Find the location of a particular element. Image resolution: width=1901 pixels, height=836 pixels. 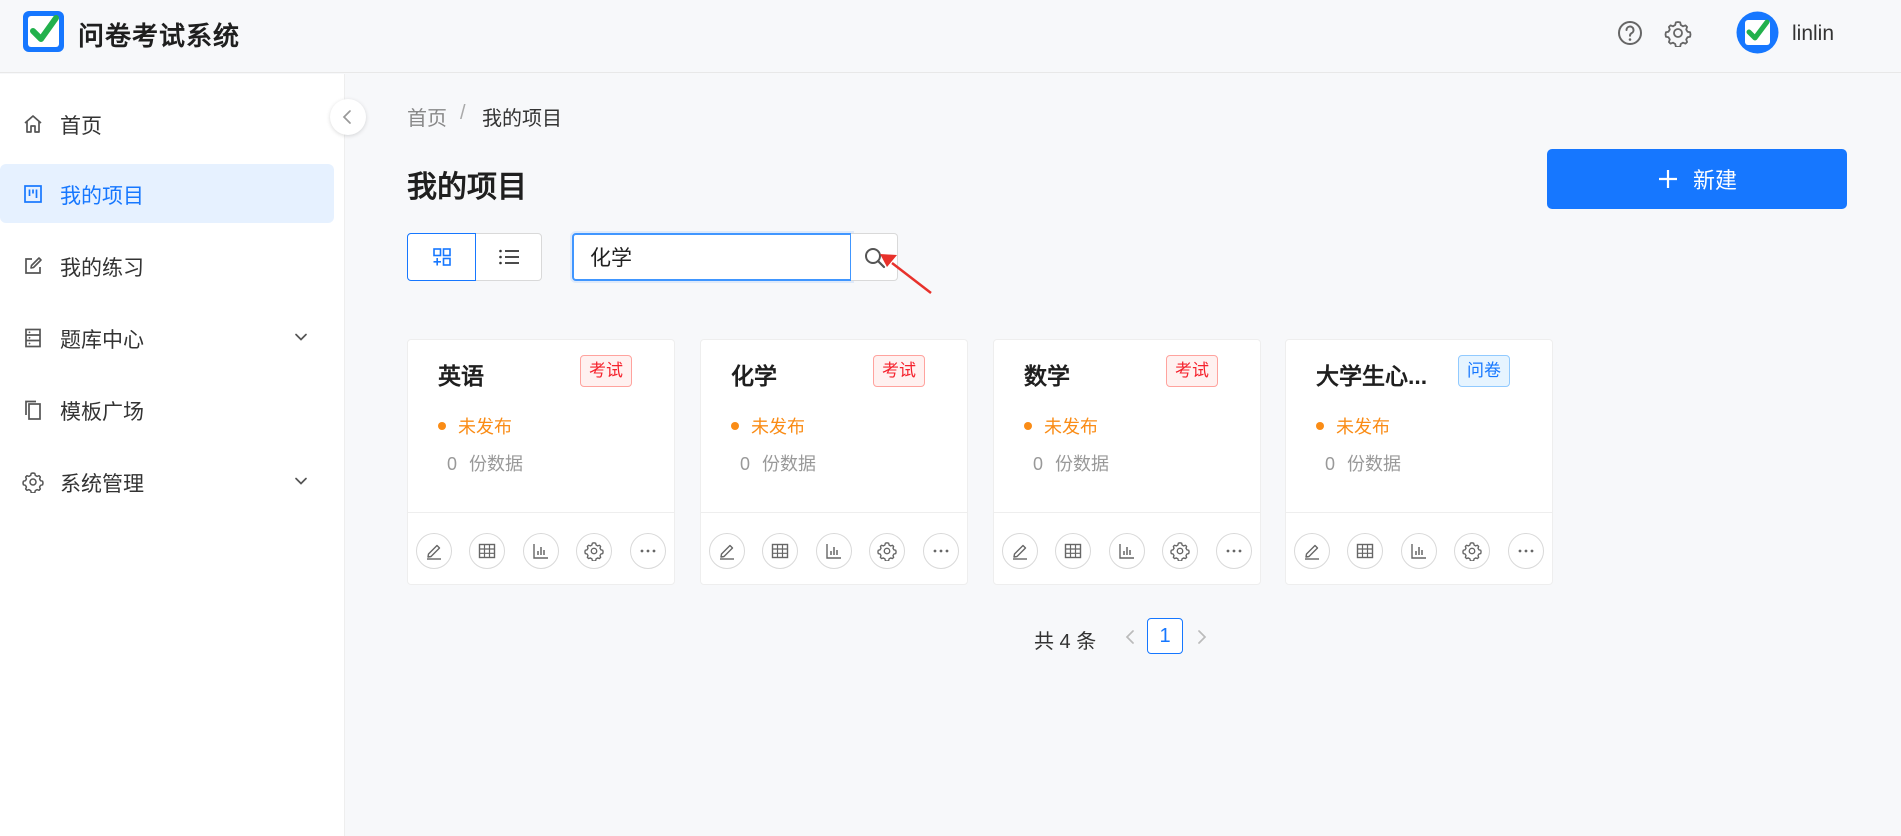

help-icon is located at coordinates (1630, 33).